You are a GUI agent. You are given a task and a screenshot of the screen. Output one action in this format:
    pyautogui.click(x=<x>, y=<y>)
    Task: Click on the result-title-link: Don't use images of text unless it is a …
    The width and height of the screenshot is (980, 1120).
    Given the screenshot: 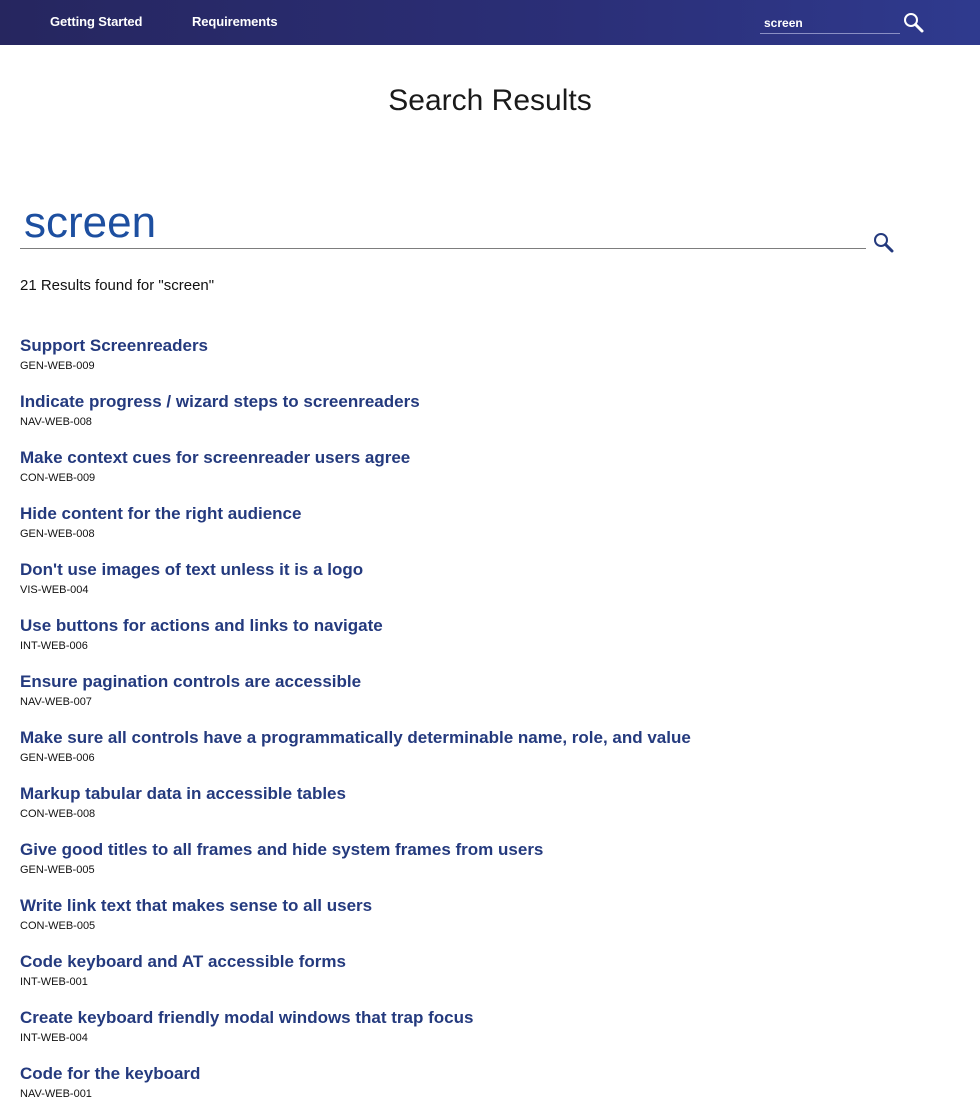 What is the action you would take?
    pyautogui.click(x=355, y=570)
    